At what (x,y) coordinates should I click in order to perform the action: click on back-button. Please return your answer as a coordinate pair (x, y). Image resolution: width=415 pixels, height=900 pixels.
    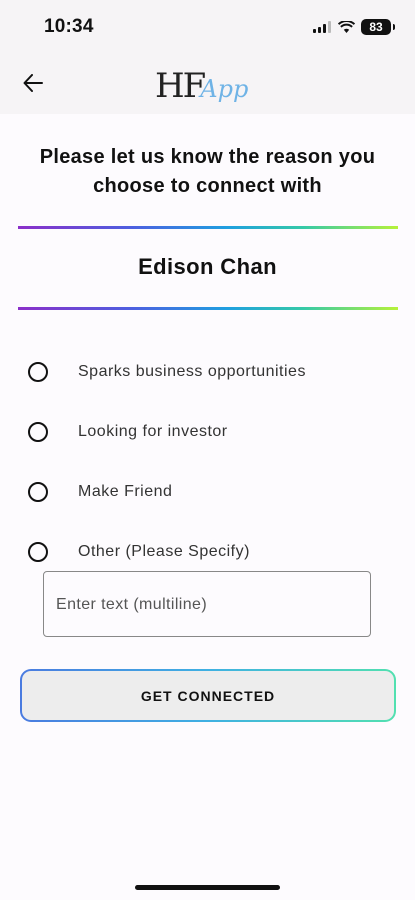
    Looking at the image, I should click on (33, 83).